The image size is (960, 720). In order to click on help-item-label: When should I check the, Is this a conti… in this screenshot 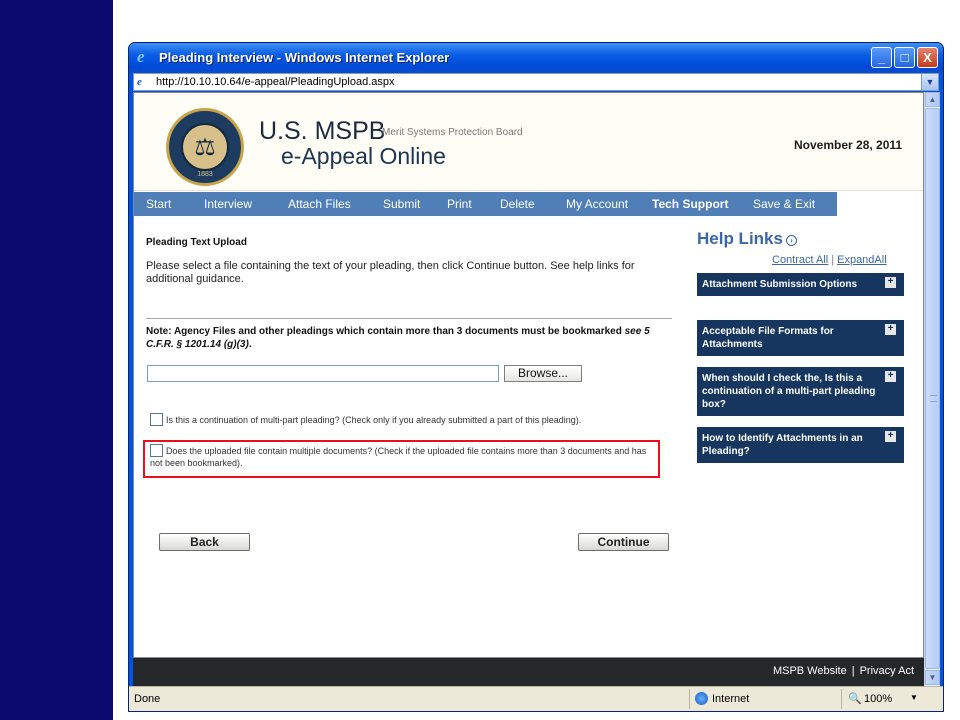, I will do `click(789, 391)`.